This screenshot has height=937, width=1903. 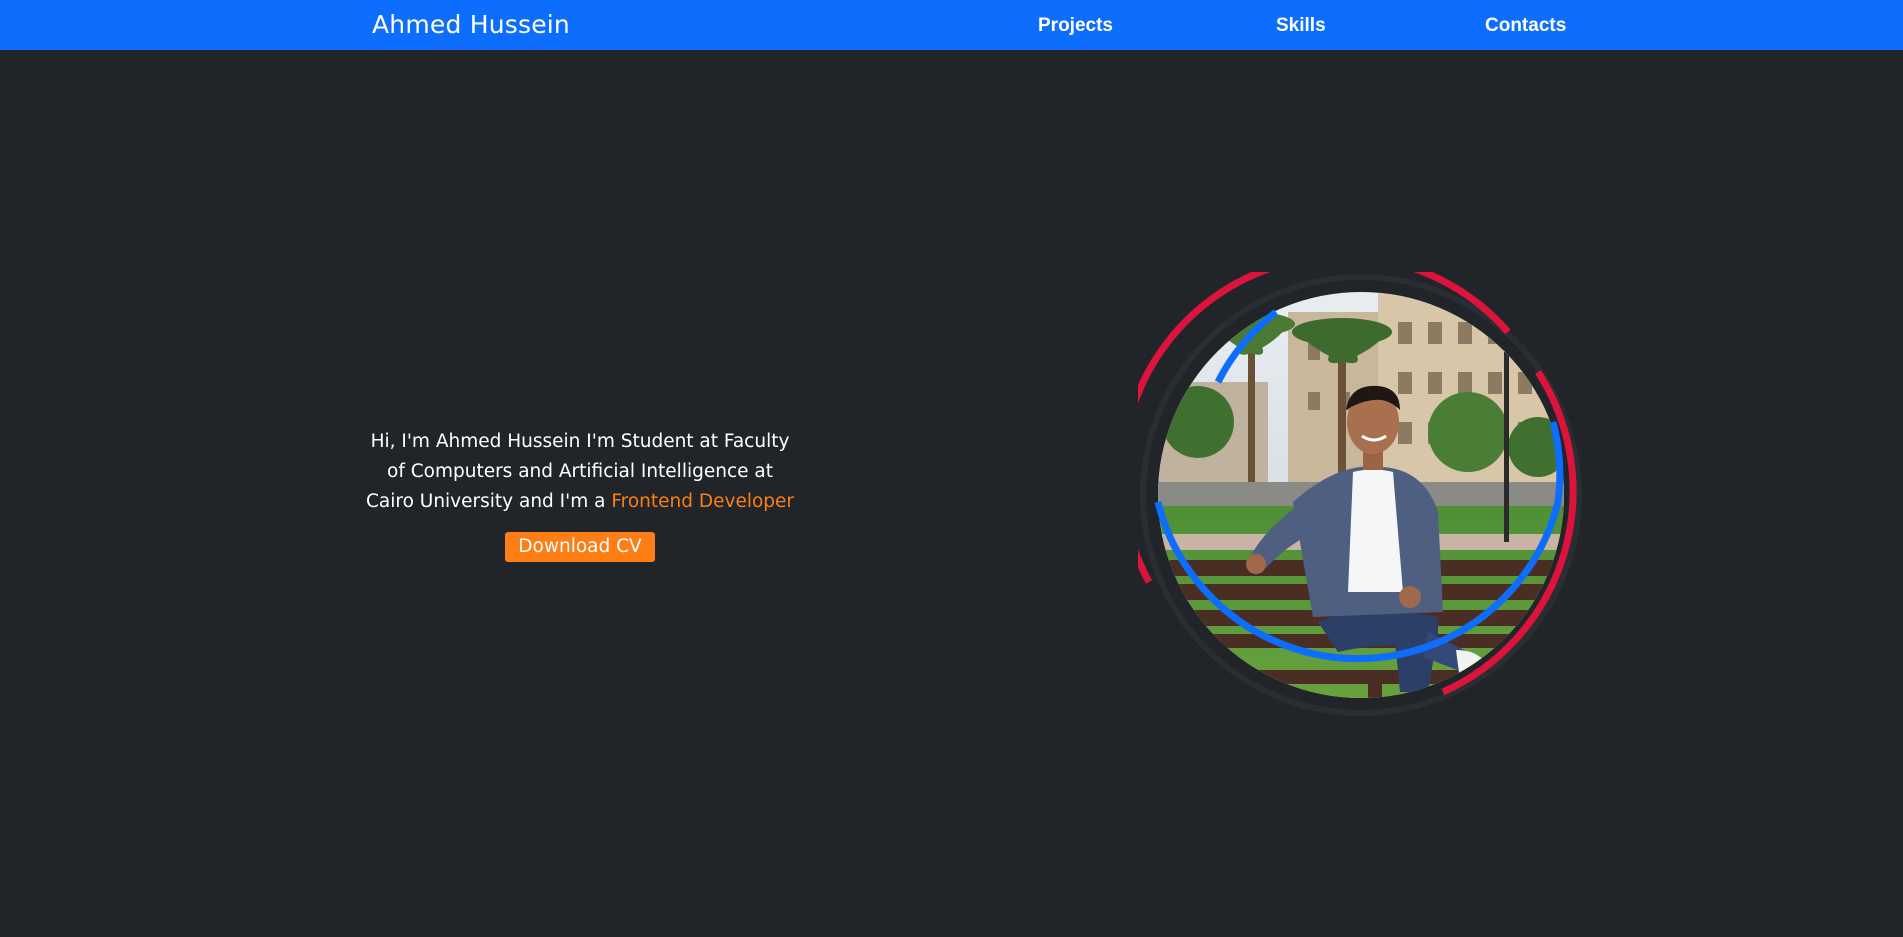 I want to click on profile-portrait, so click(x=1361, y=495).